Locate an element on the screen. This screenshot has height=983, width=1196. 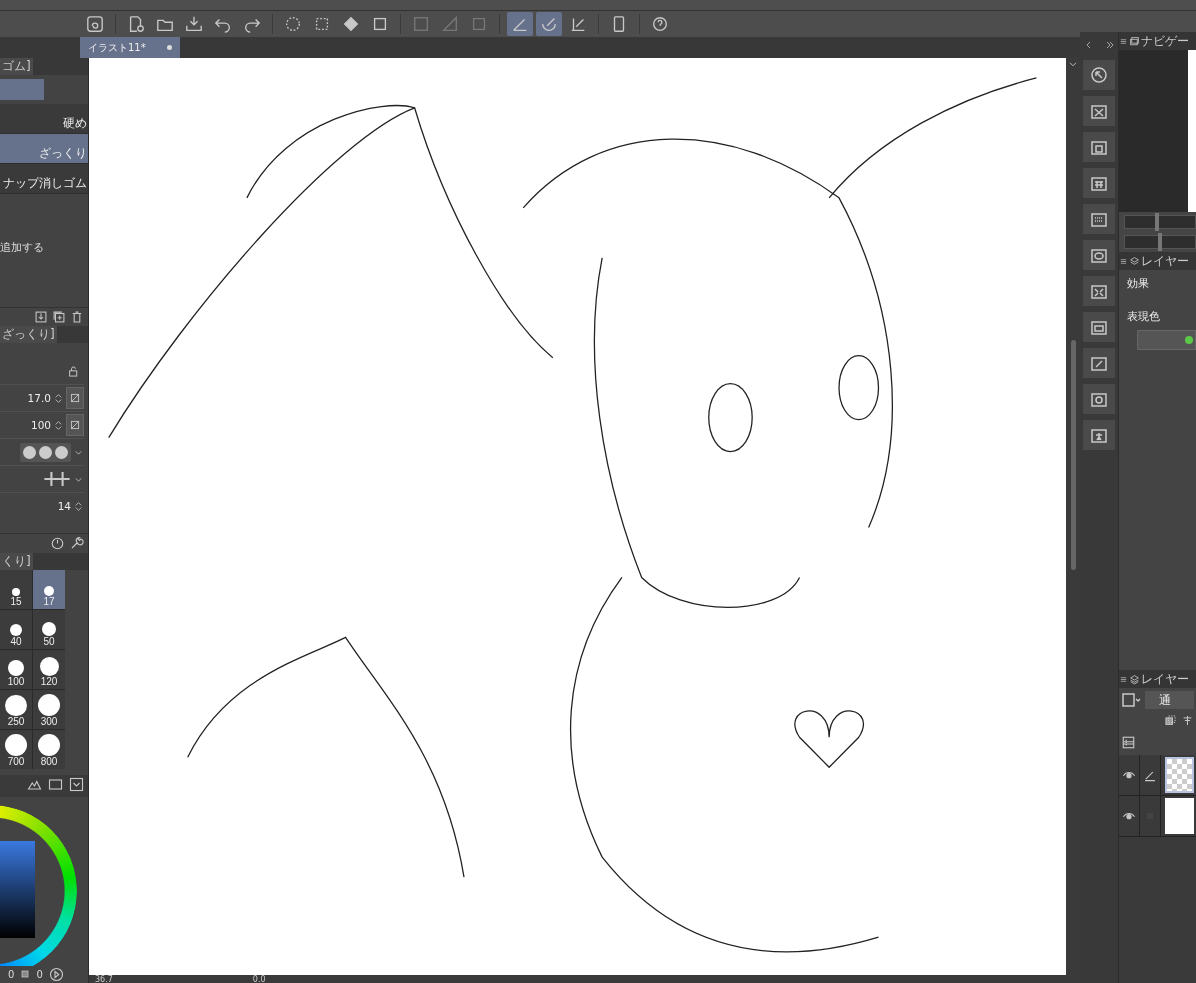
new-file-icon is located at coordinates (136, 24).